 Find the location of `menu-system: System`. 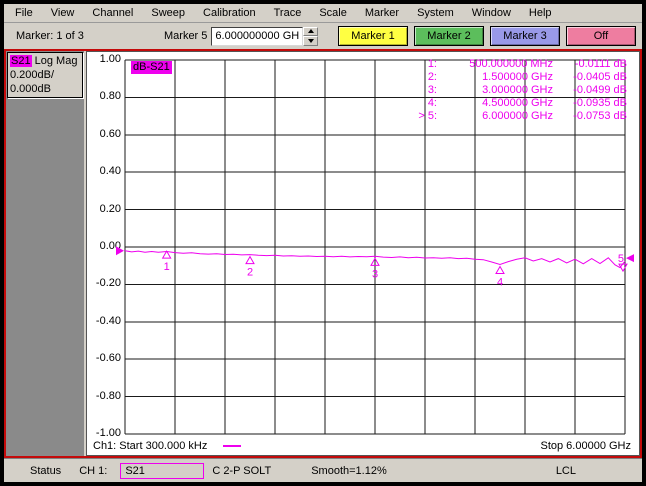

menu-system: System is located at coordinates (435, 13).